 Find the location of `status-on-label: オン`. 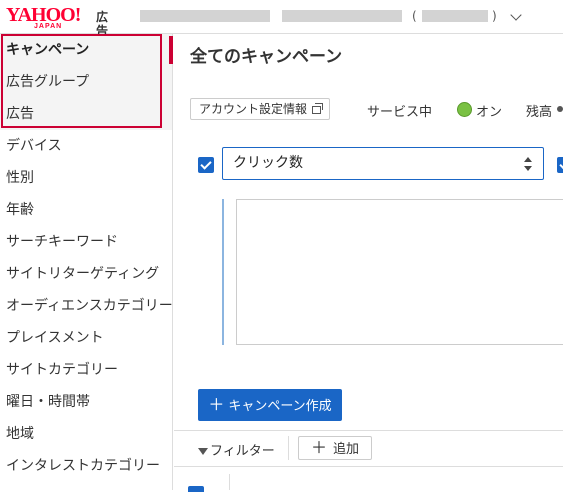

status-on-label: オン is located at coordinates (489, 112).